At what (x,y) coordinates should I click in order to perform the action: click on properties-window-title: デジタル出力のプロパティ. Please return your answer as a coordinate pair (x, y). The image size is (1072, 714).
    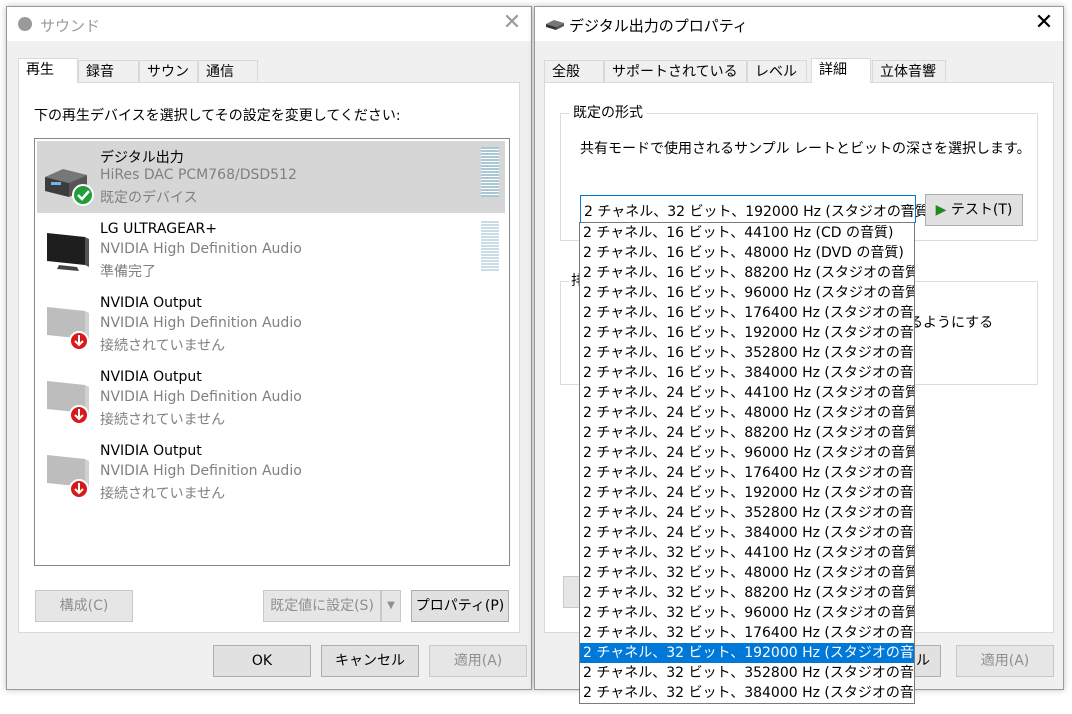
    Looking at the image, I should click on (658, 26).